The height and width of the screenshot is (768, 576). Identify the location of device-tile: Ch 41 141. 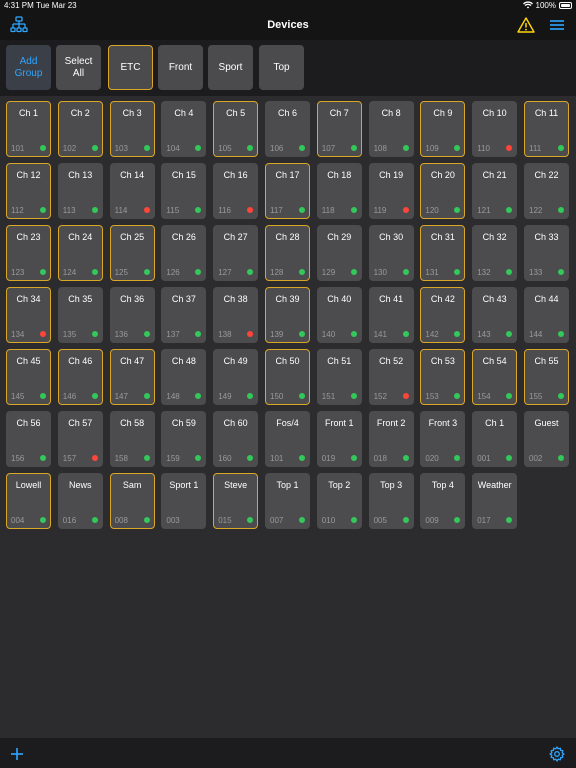
(391, 315).